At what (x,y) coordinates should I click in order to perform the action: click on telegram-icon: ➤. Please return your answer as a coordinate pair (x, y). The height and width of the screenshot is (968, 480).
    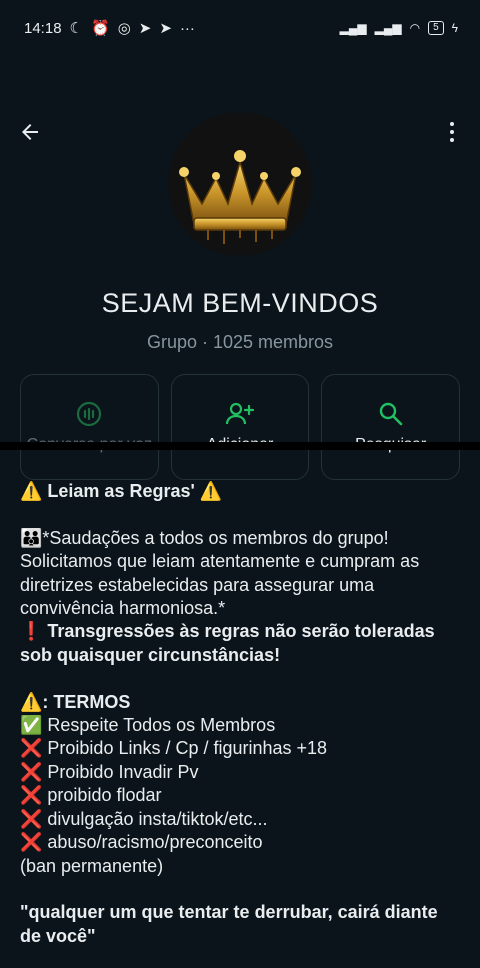
    Looking at the image, I should click on (145, 28).